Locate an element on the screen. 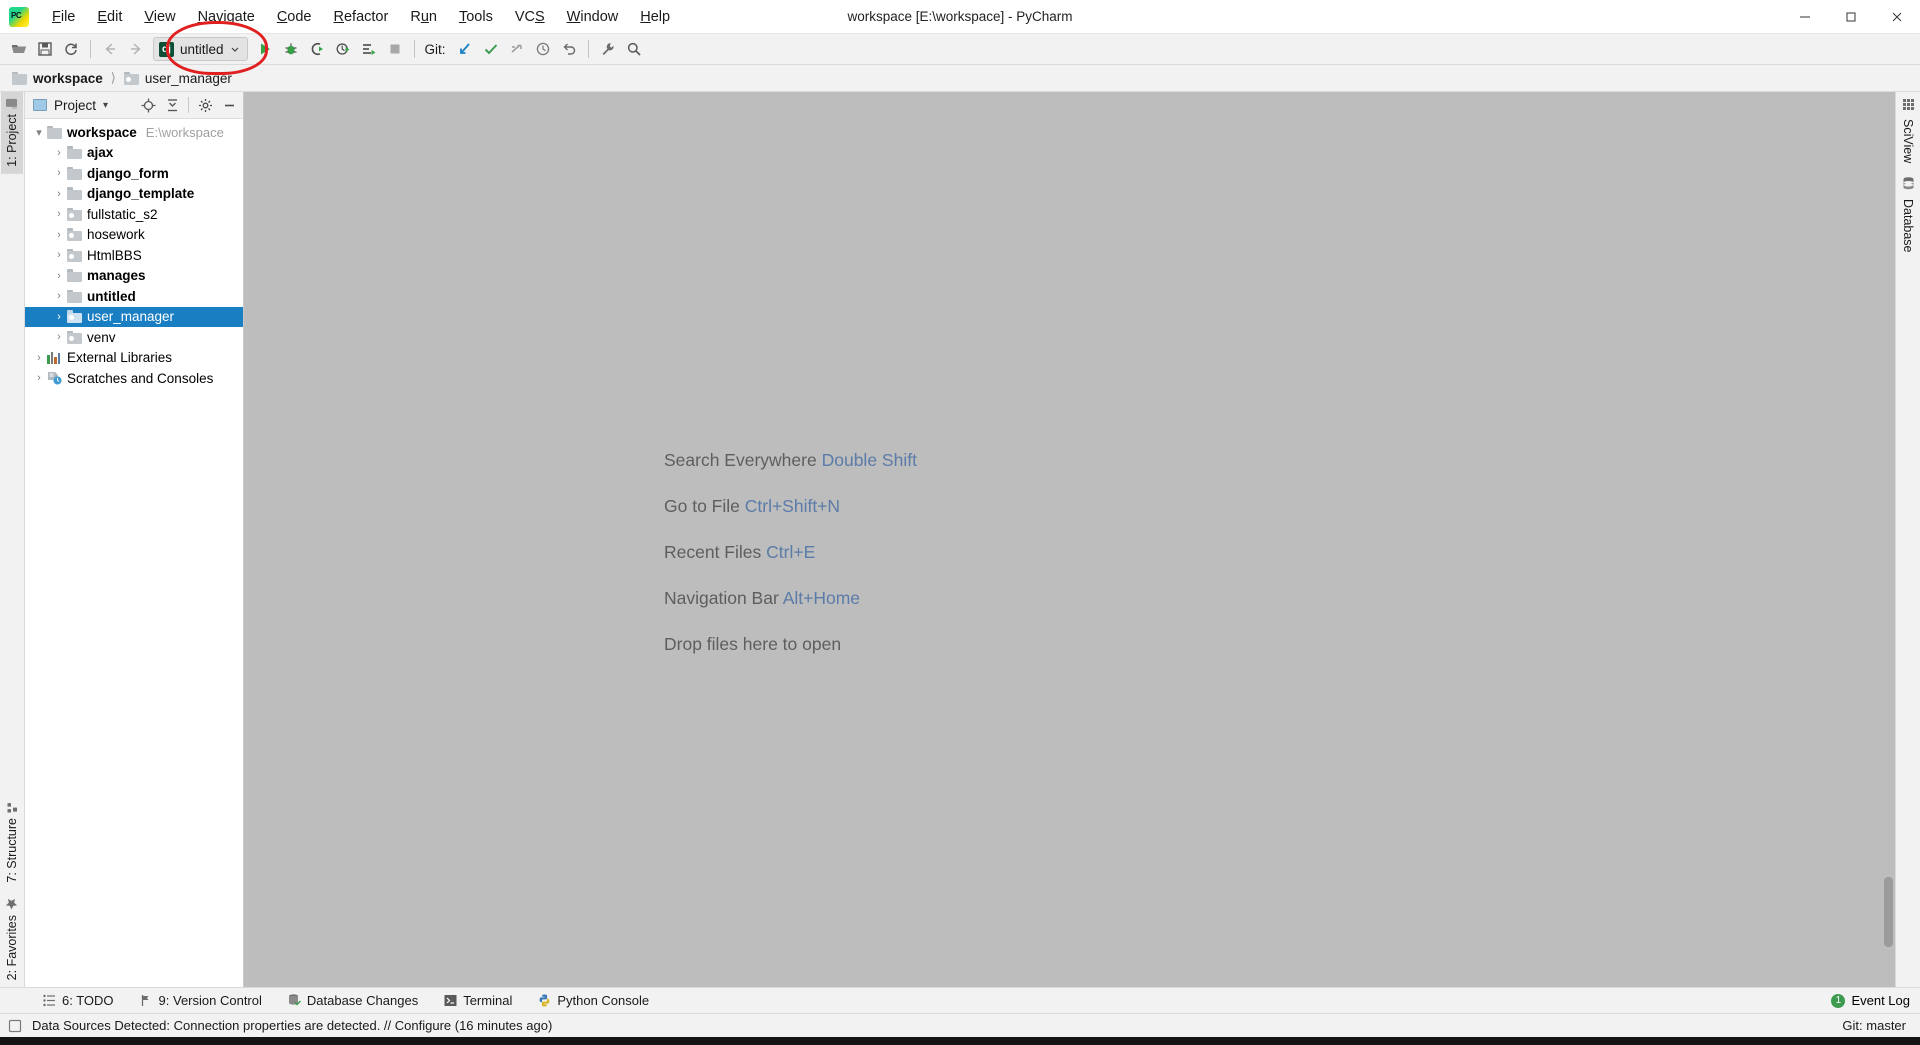 This screenshot has width=1920, height=1045. tree-row-scratches-and-consoles: › Scratches and Consoles is located at coordinates (134, 378).